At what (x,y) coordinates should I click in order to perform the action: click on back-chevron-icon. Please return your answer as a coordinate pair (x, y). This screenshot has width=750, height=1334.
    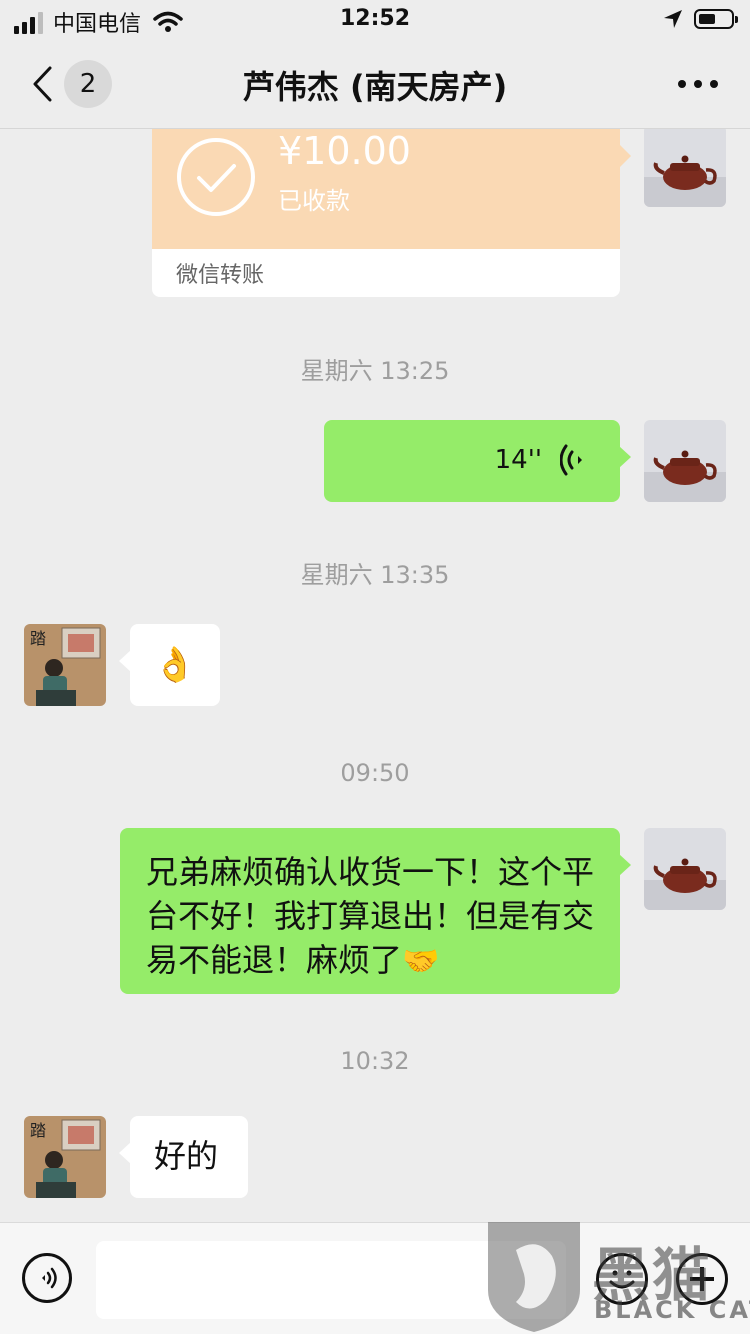
    Looking at the image, I should click on (42, 84).